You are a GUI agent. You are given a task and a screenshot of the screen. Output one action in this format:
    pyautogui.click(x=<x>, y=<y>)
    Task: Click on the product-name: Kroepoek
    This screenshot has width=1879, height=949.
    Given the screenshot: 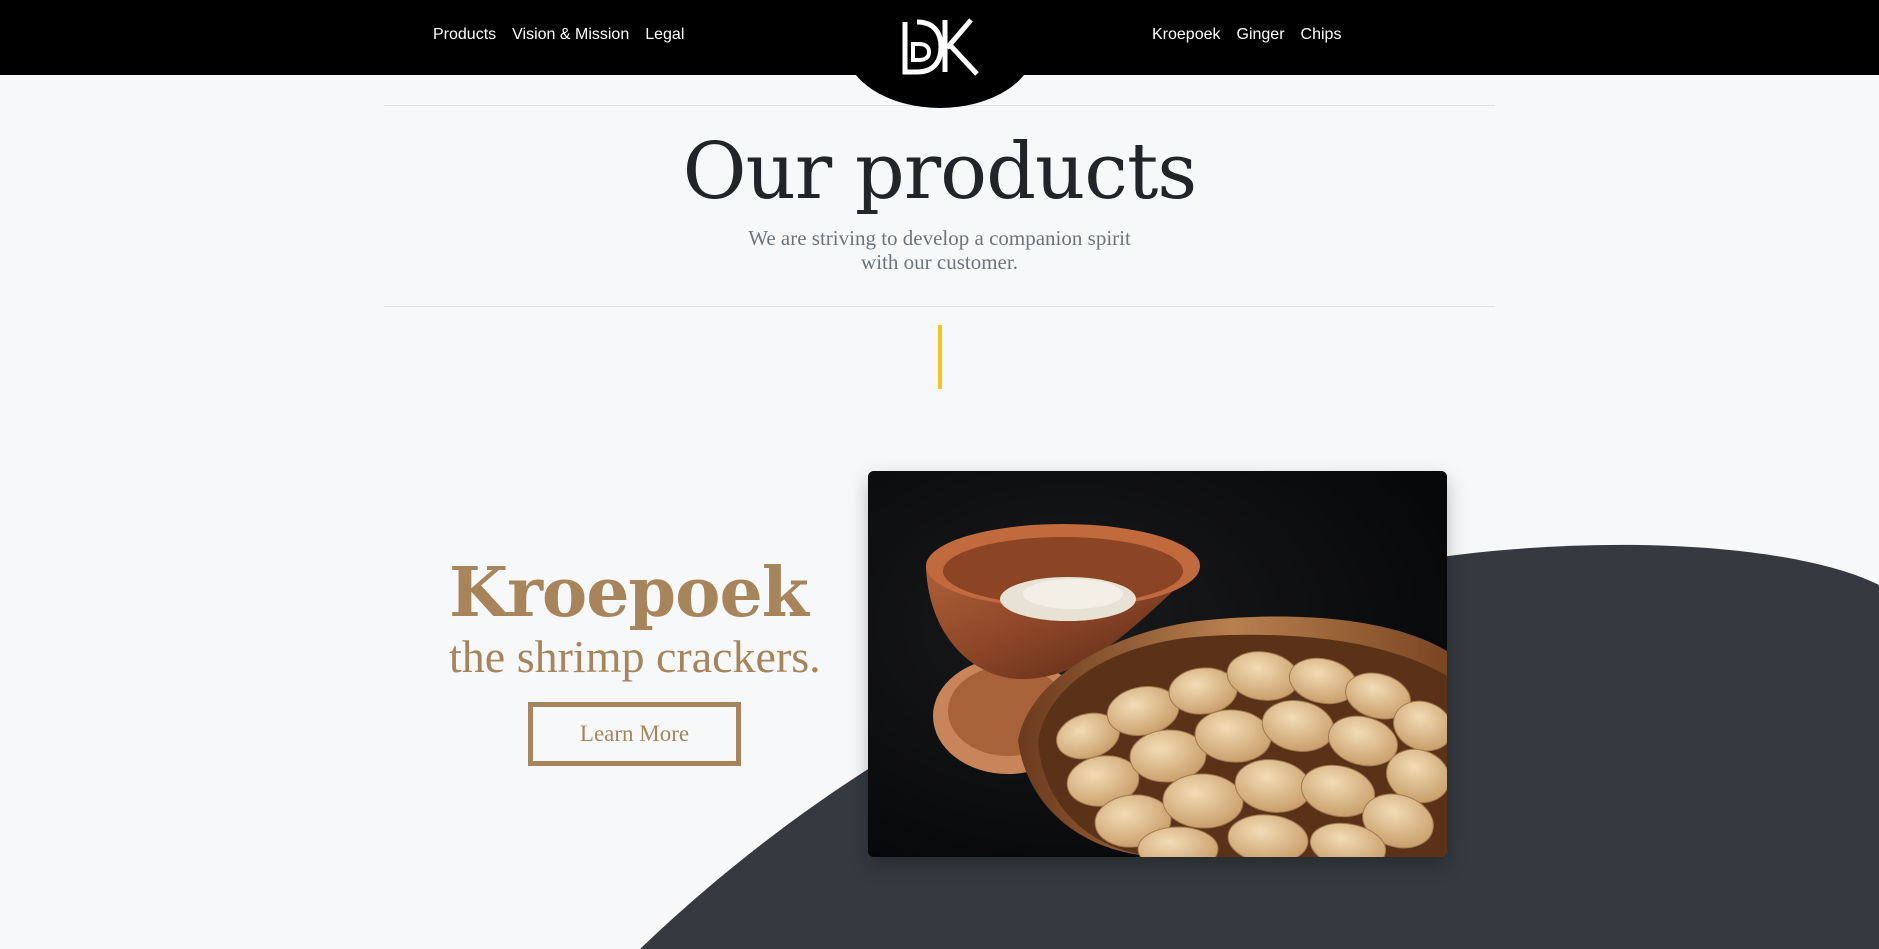 What is the action you would take?
    pyautogui.click(x=629, y=593)
    